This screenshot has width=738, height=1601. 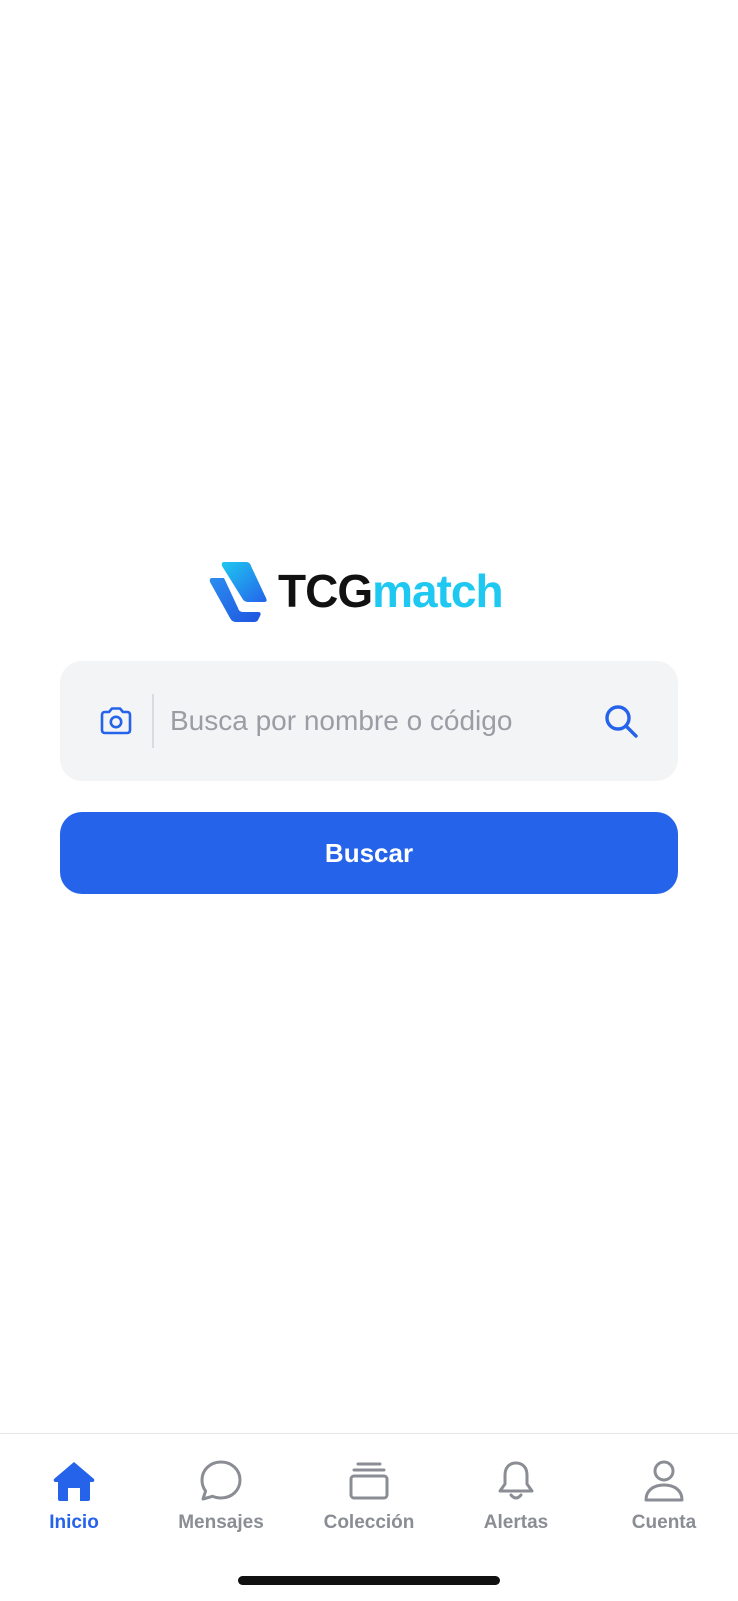 What do you see at coordinates (516, 1522) in the screenshot?
I see `tab-label-alertas: Alertas` at bounding box center [516, 1522].